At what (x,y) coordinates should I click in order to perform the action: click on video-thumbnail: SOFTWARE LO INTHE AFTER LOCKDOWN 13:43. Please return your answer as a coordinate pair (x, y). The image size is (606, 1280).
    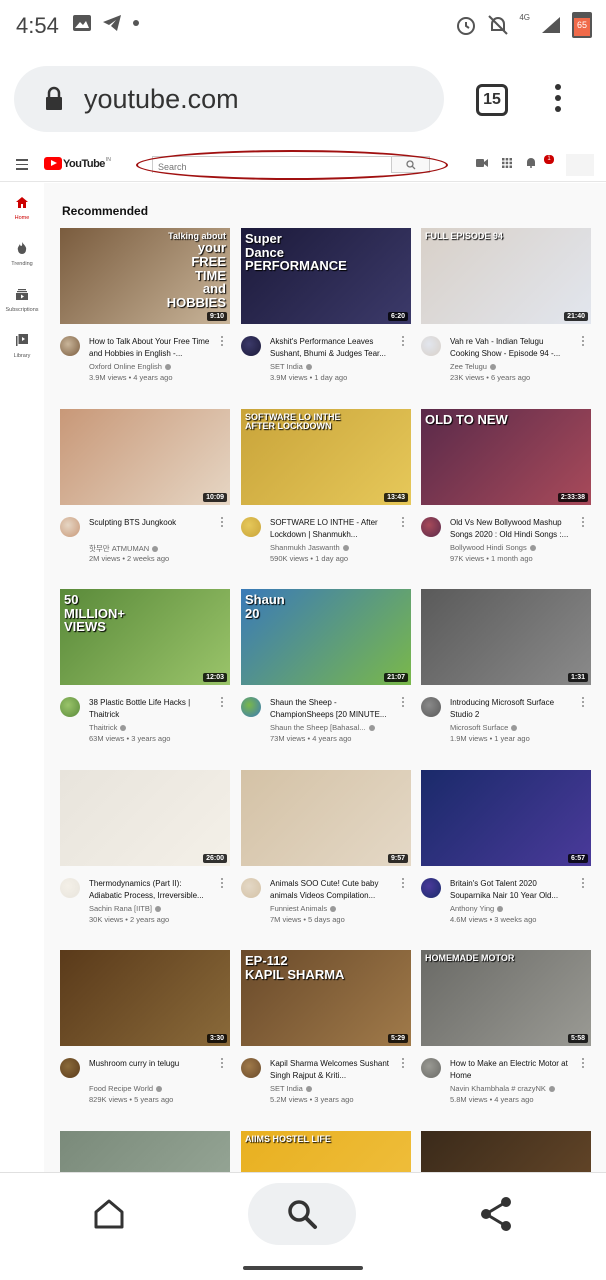
    Looking at the image, I should click on (326, 457).